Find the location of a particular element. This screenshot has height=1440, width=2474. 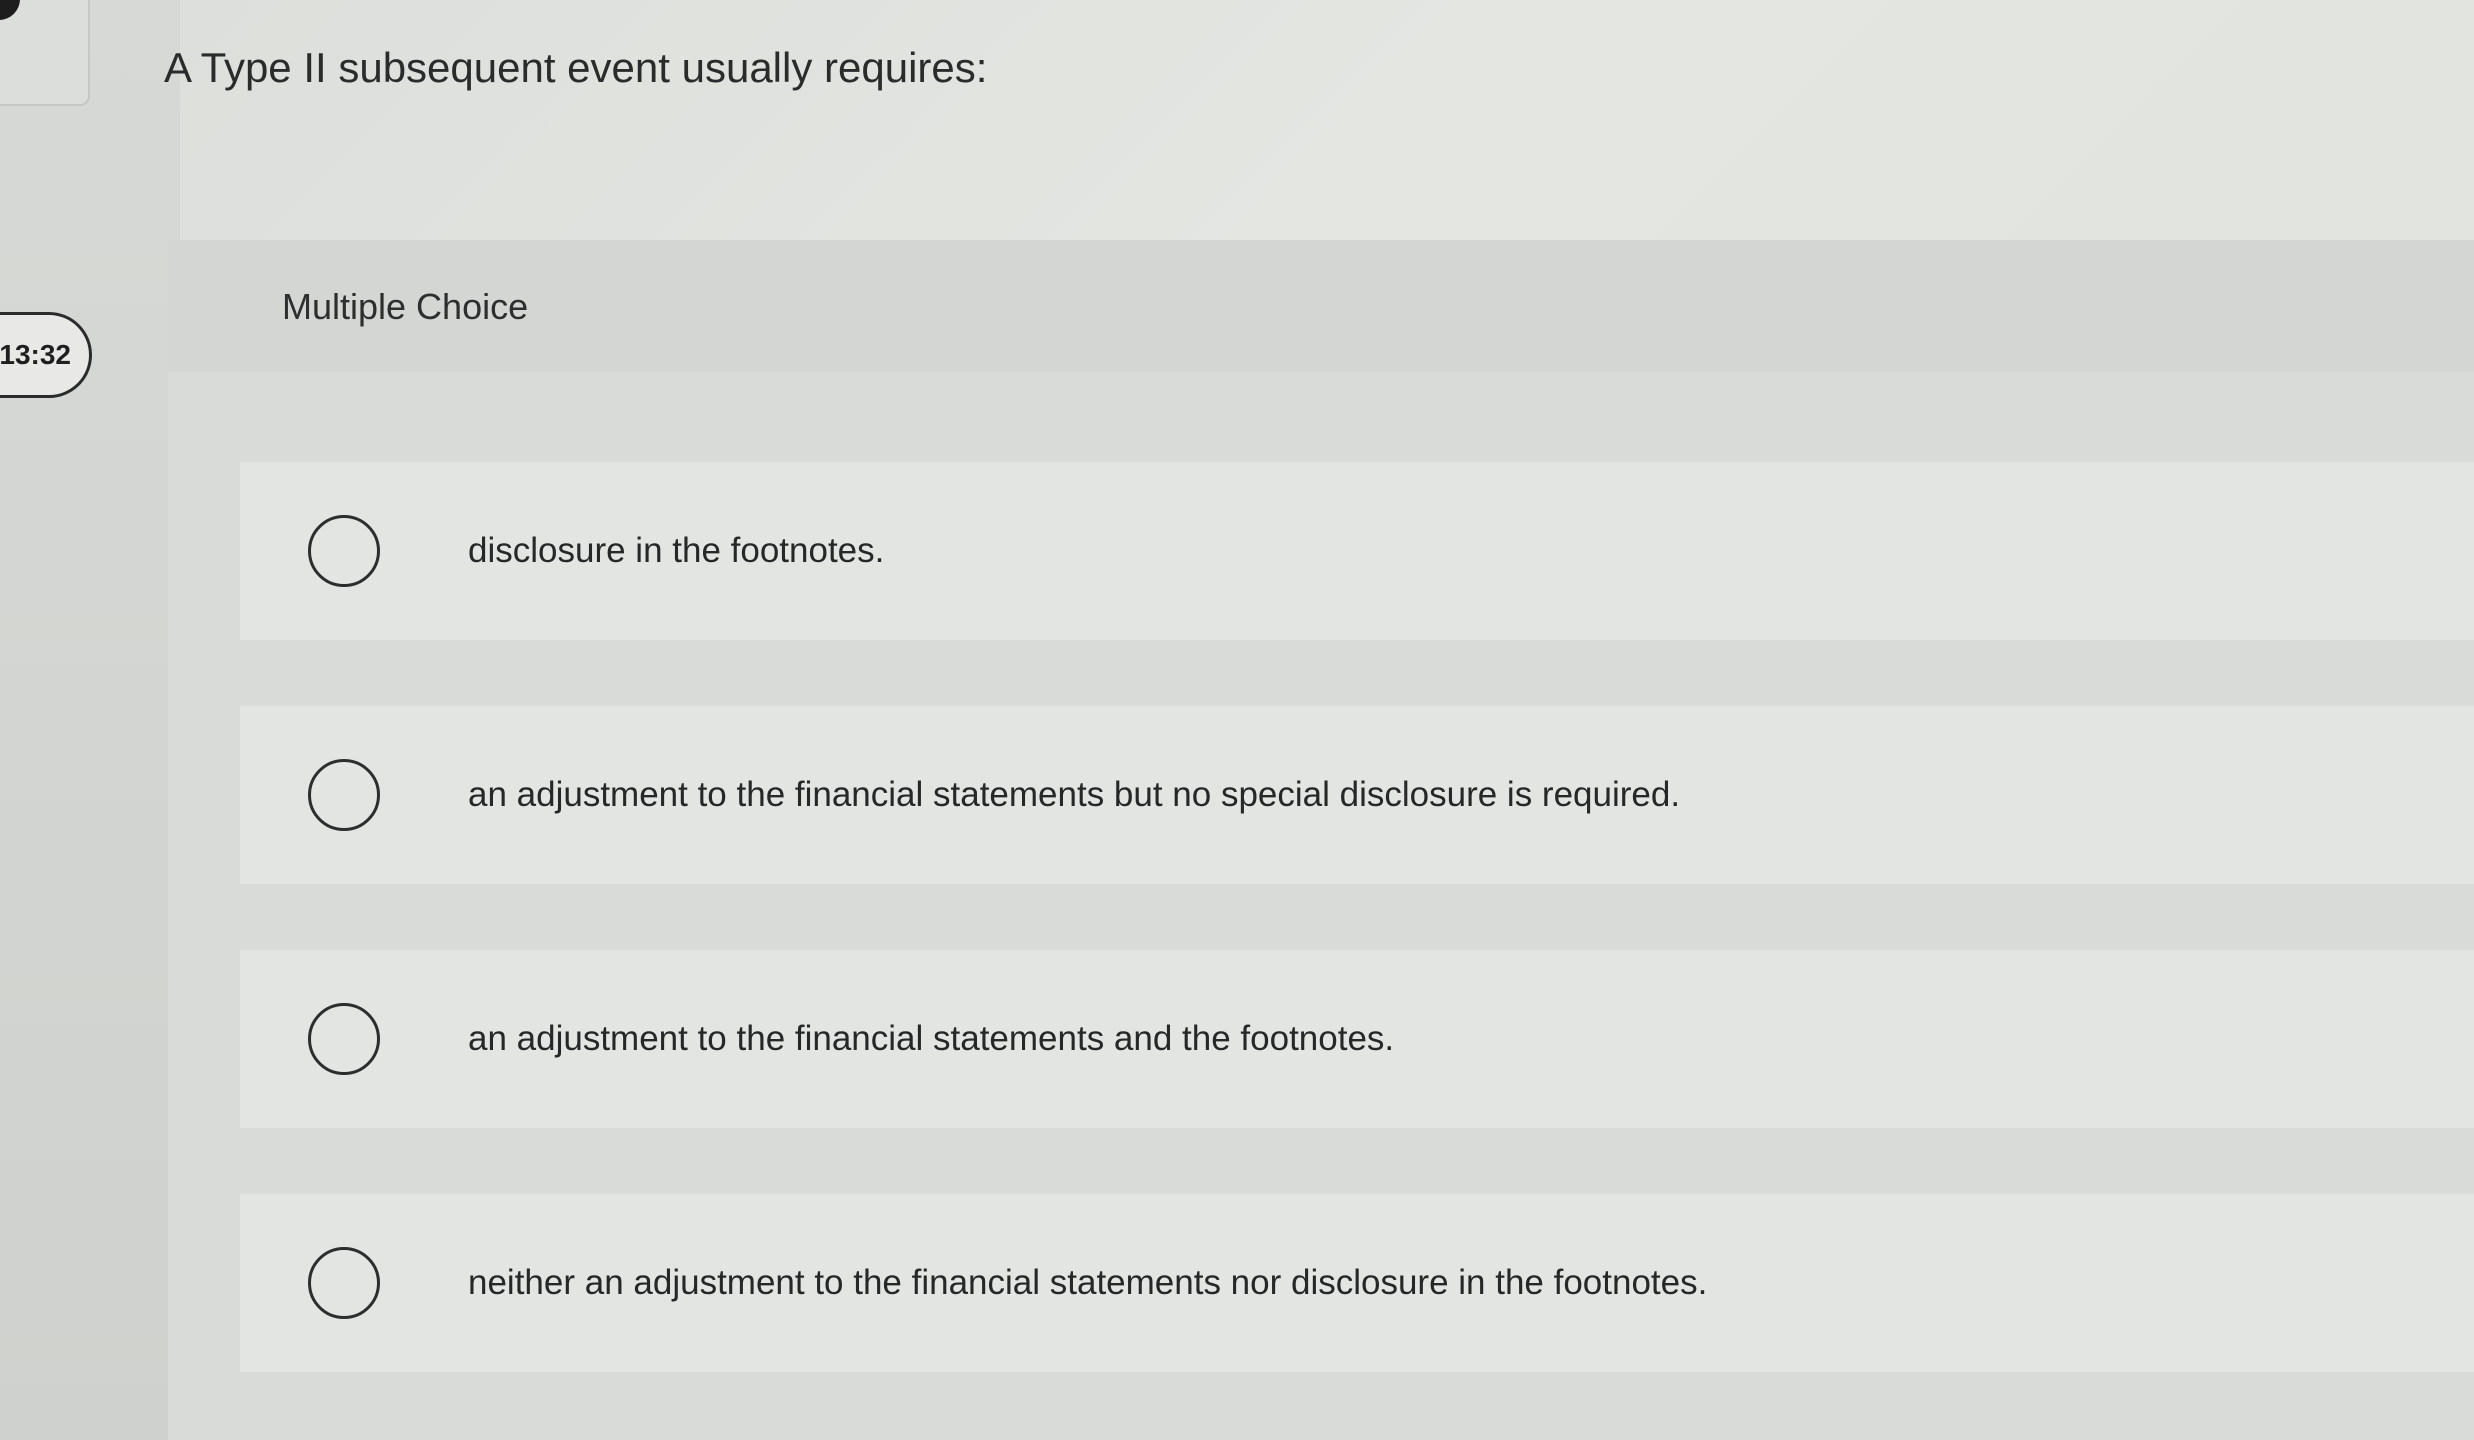

corner-tab is located at coordinates (45, 53).